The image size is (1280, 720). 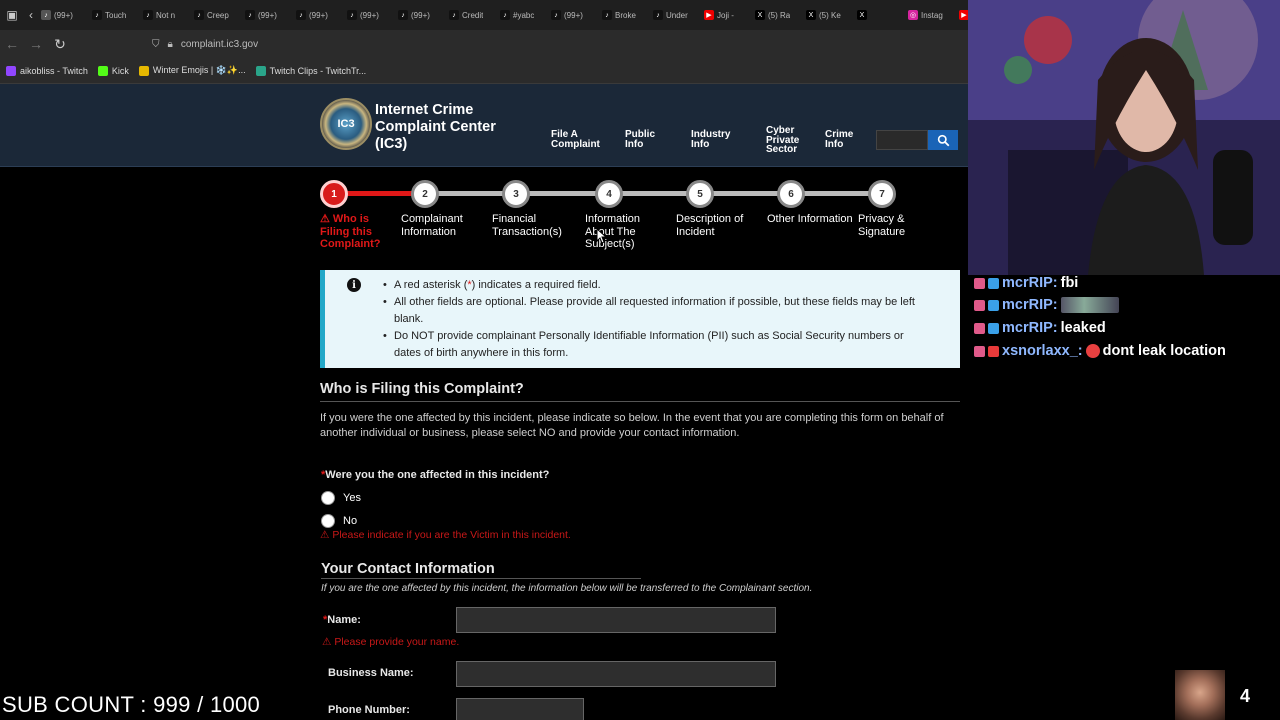 I want to click on chat-username: xsnorlaxx_:, so click(x=1042, y=351).